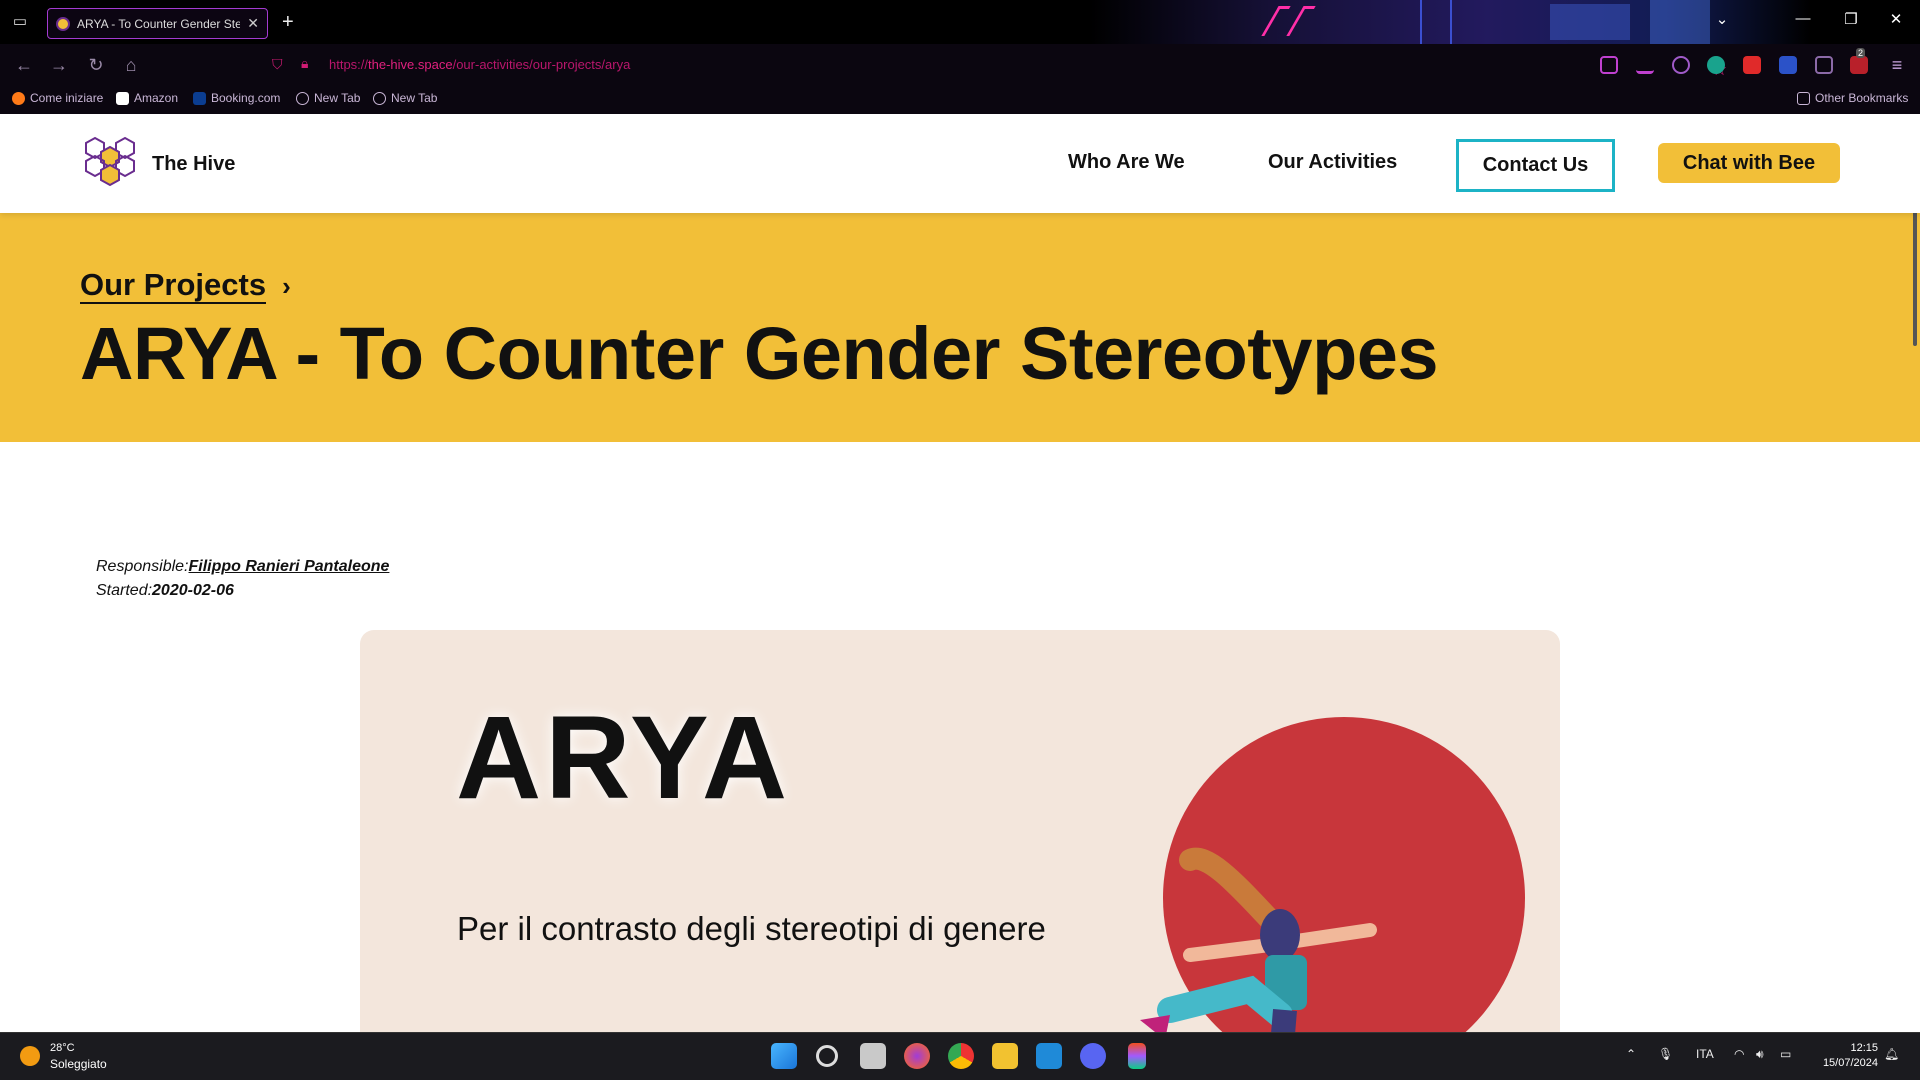 This screenshot has height=1080, width=1920. What do you see at coordinates (1716, 65) in the screenshot?
I see `grammar-extension-icon` at bounding box center [1716, 65].